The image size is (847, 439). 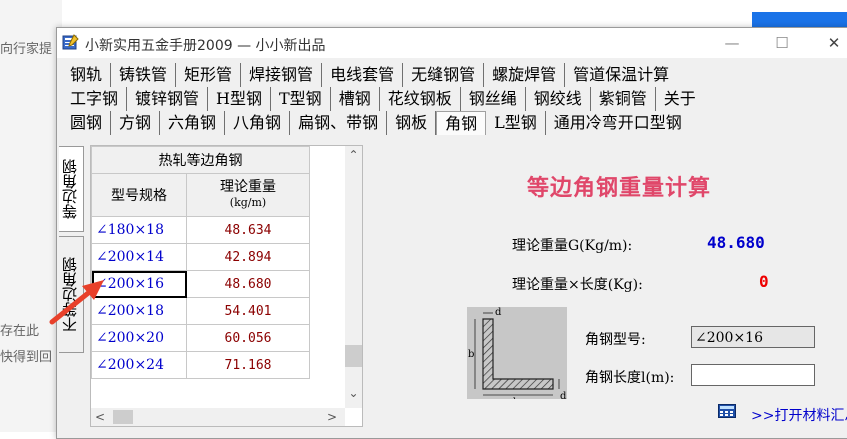 I want to click on table-row: ∠180×18 48.634, so click(x=200, y=230).